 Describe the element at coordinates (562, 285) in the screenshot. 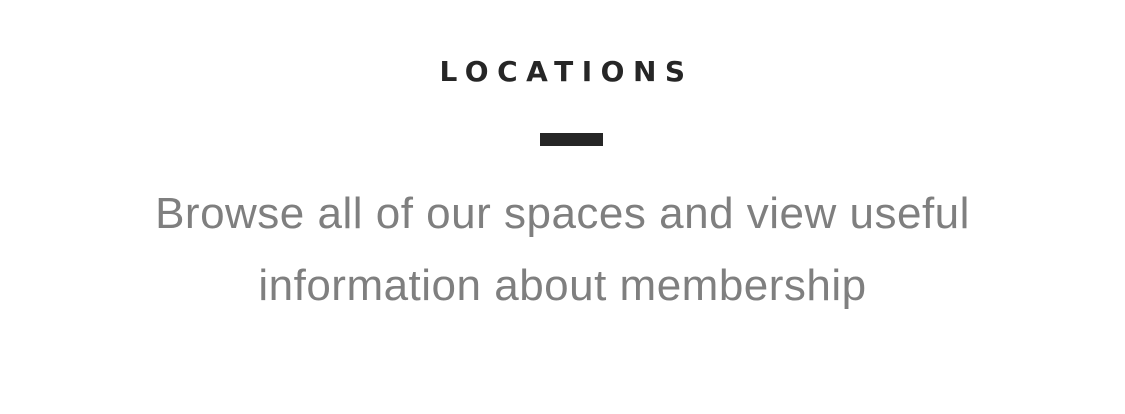

I see `description-line-2: information about membership` at that location.